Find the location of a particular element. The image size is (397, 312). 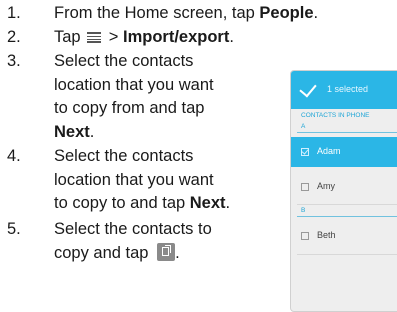

check-icon is located at coordinates (308, 88).